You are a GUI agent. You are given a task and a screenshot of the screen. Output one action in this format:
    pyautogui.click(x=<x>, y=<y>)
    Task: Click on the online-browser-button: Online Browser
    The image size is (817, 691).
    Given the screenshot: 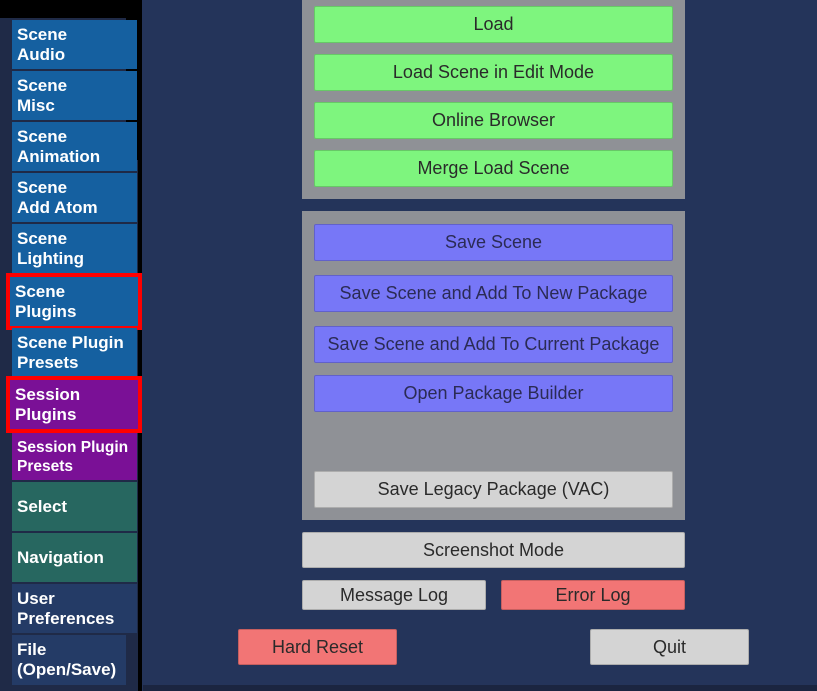 What is the action you would take?
    pyautogui.click(x=493, y=120)
    